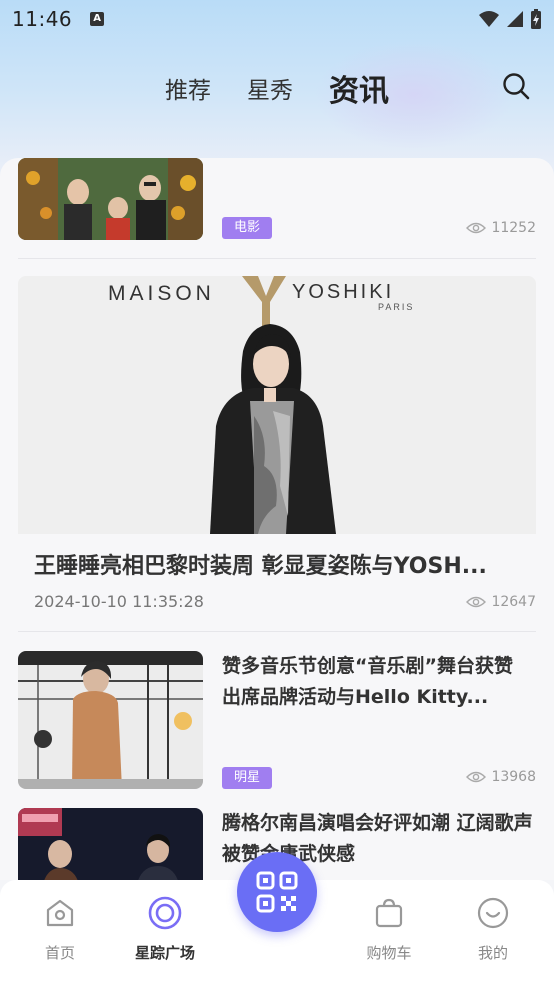 The image size is (554, 985). I want to click on view-count: 11252, so click(501, 228).